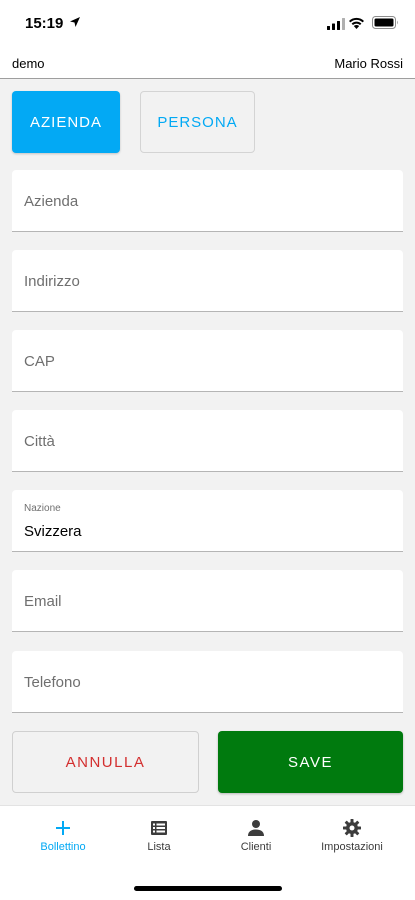 The width and height of the screenshot is (415, 900). What do you see at coordinates (256, 847) in the screenshot?
I see `nav-label-clienti: Clienti` at bounding box center [256, 847].